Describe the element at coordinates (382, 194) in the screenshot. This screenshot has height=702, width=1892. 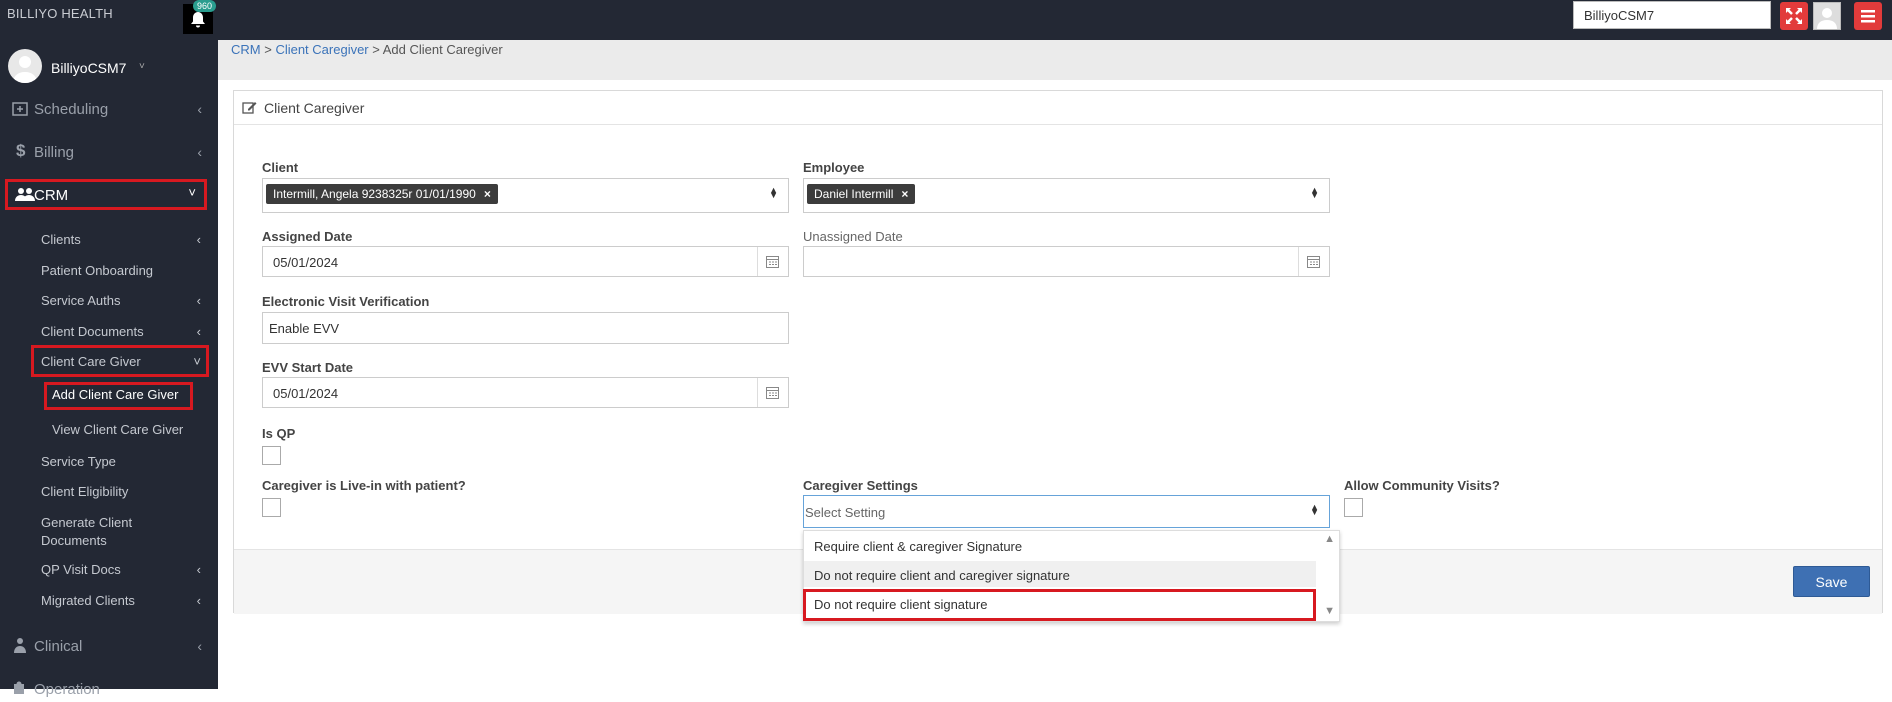
I see `client-tag: Intermill, Angela 9238325r 01/01/1990 ×` at that location.